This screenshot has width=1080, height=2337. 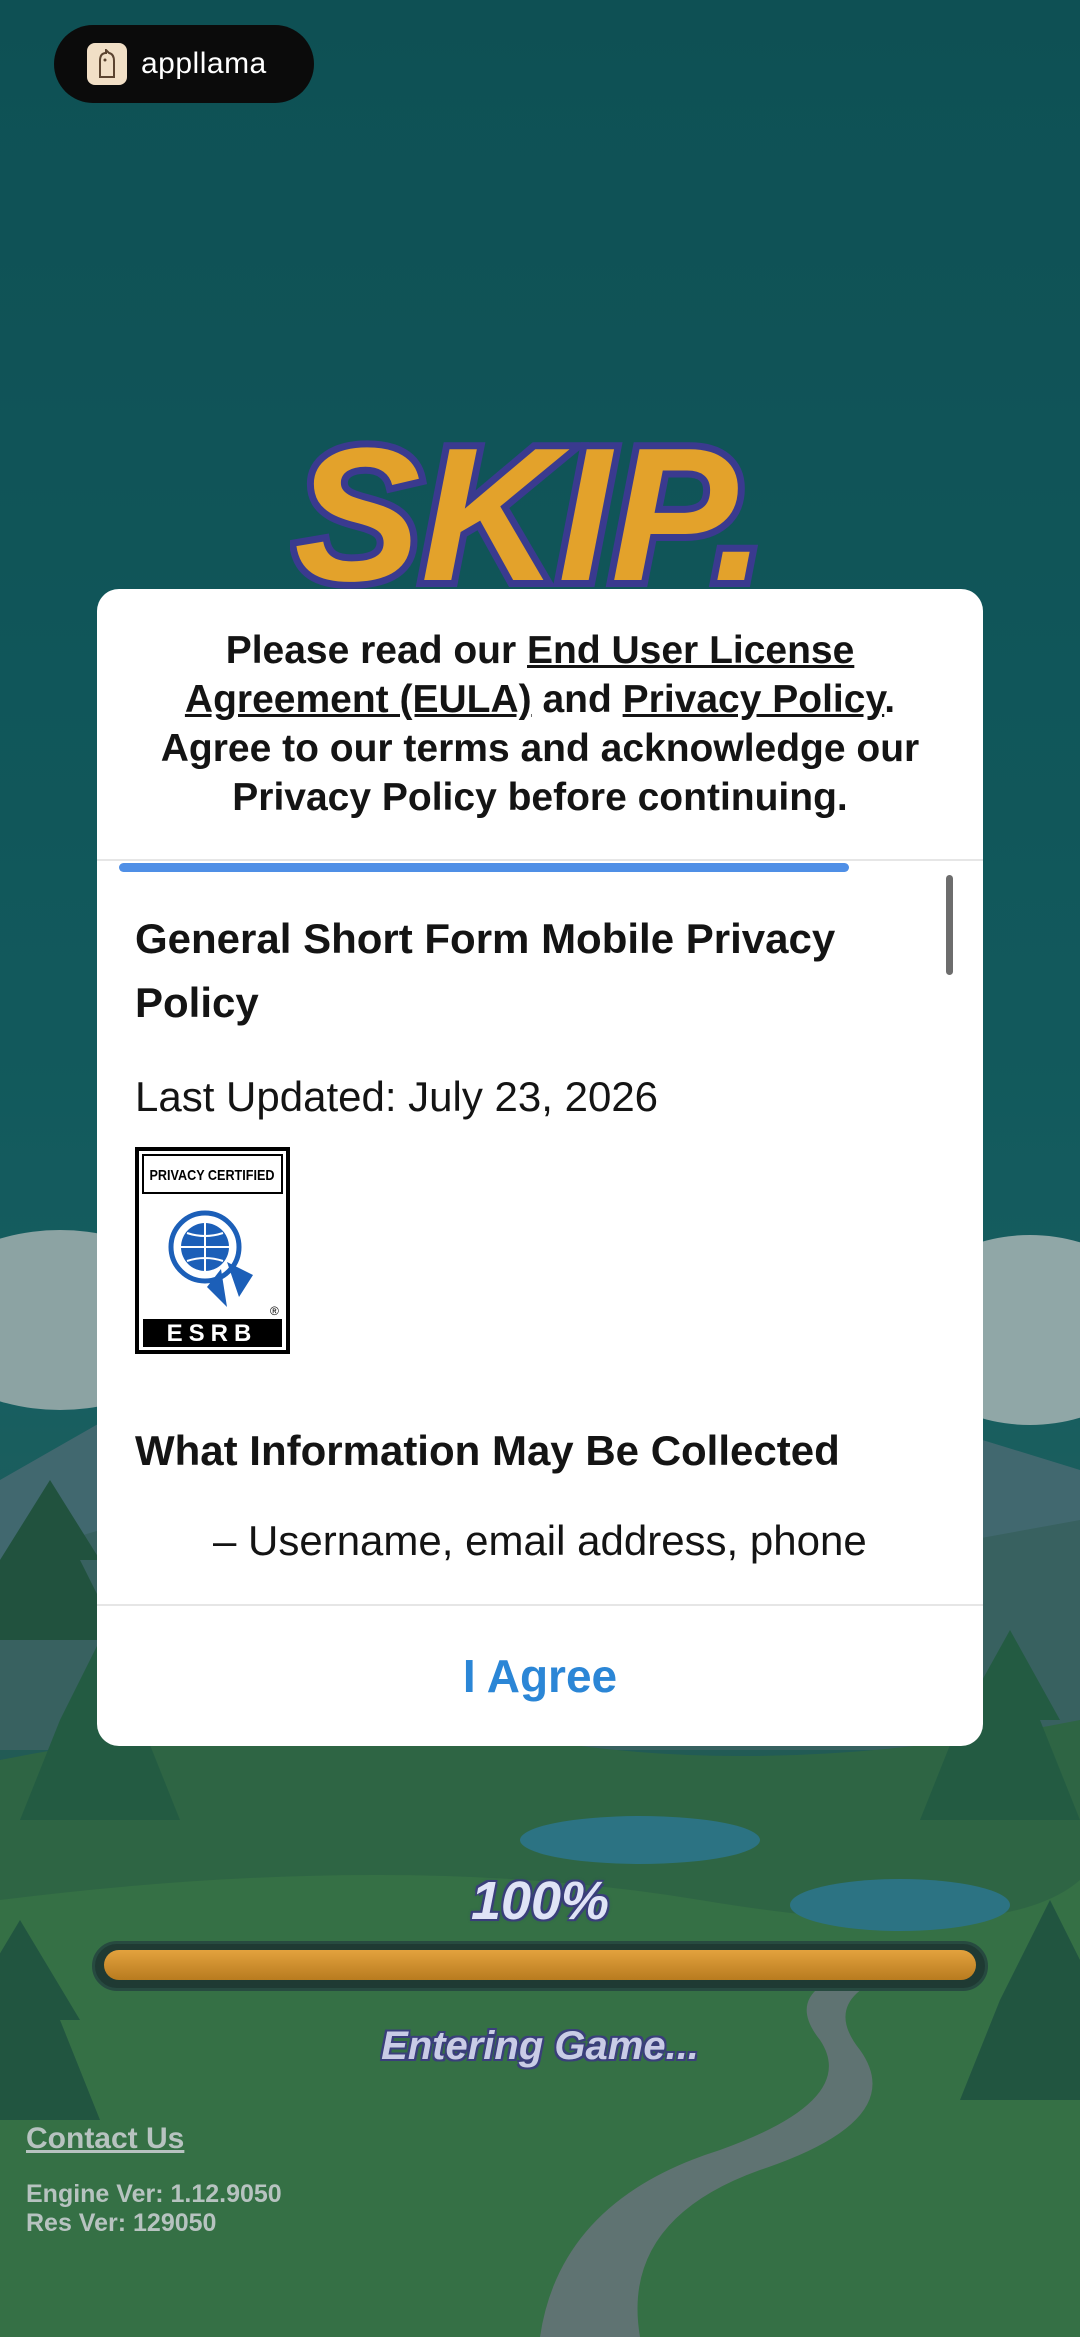 I want to click on appllama-badge: appllama, so click(x=184, y=64).